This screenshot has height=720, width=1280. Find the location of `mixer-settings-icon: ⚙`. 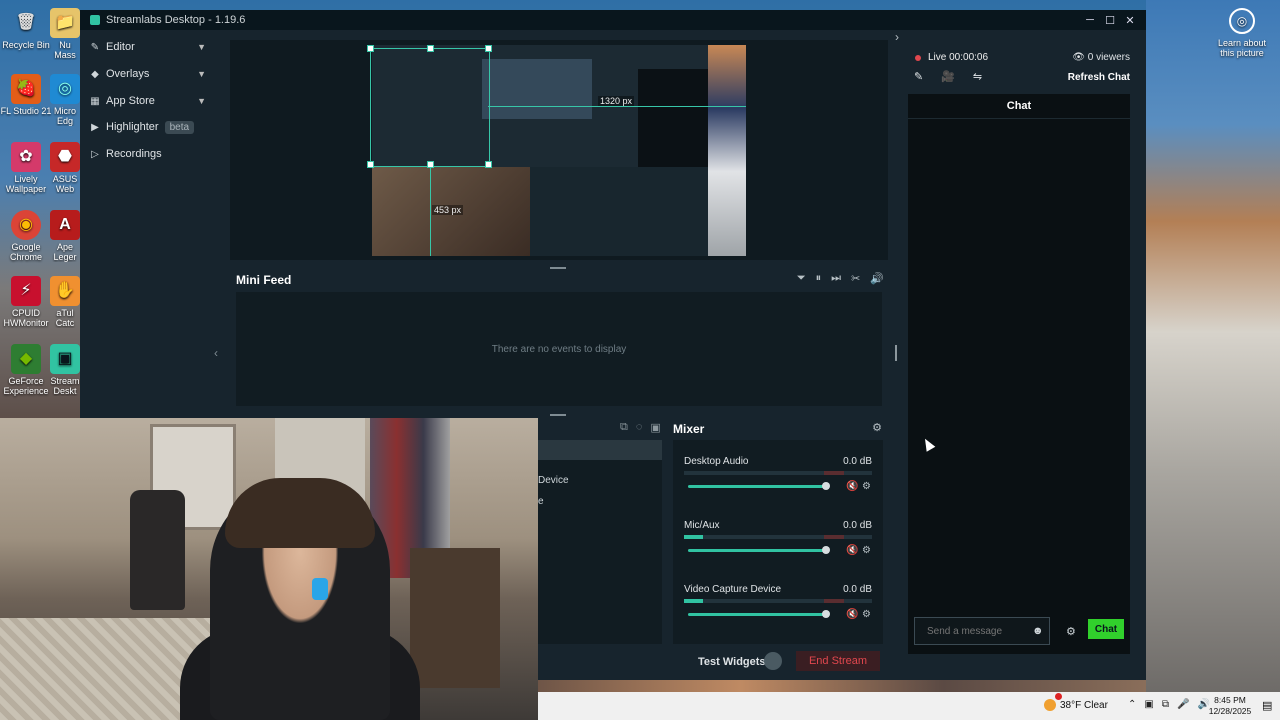

mixer-settings-icon: ⚙ is located at coordinates (877, 427).